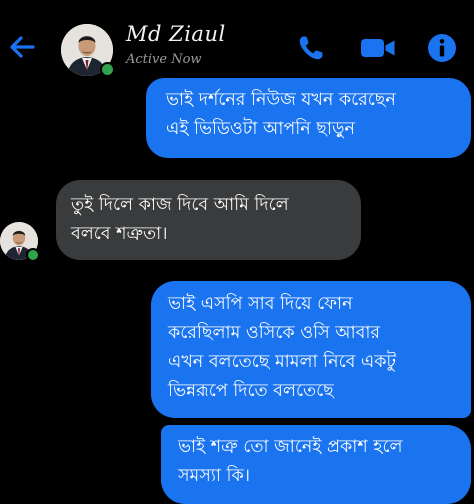  What do you see at coordinates (281, 100) in the screenshot?
I see `message-text-line: ভাই দর্শনের নিউজ যখন করেছেন` at bounding box center [281, 100].